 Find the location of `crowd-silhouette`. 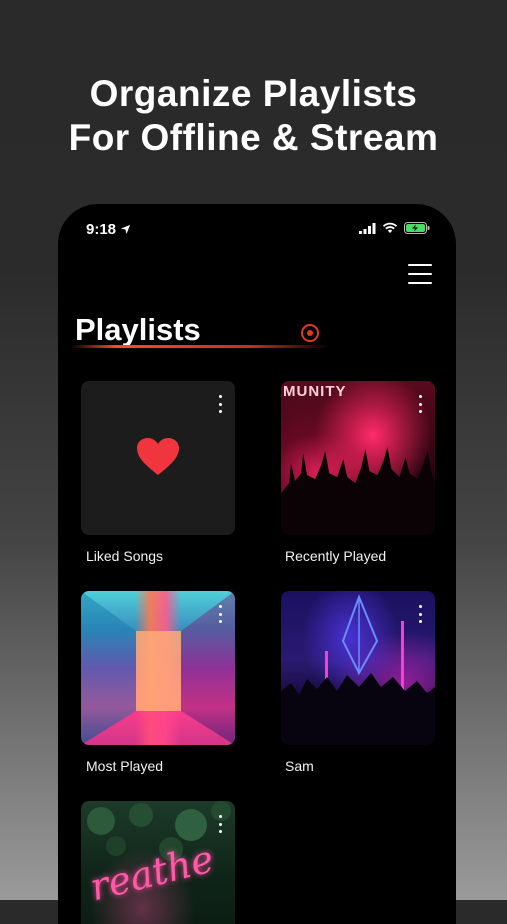

crowd-silhouette is located at coordinates (358, 490).